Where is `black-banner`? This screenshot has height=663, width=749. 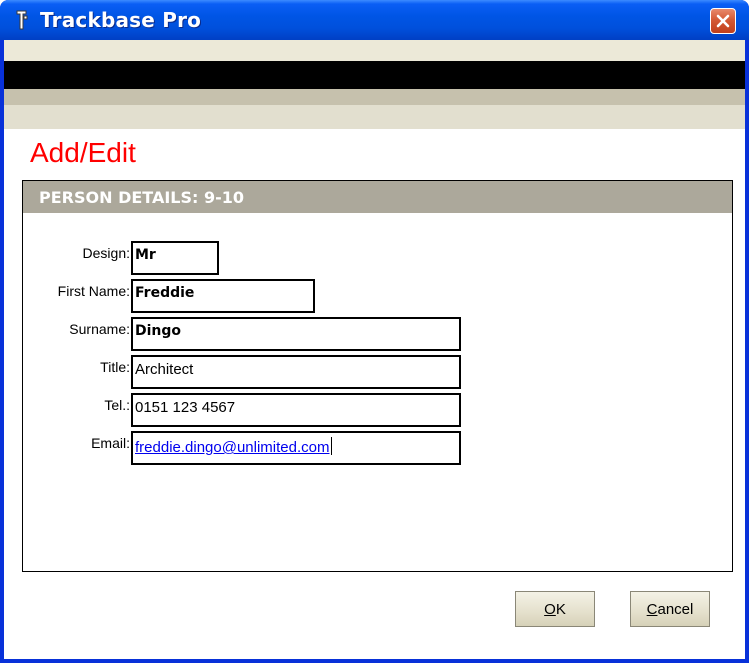
black-banner is located at coordinates (374, 75).